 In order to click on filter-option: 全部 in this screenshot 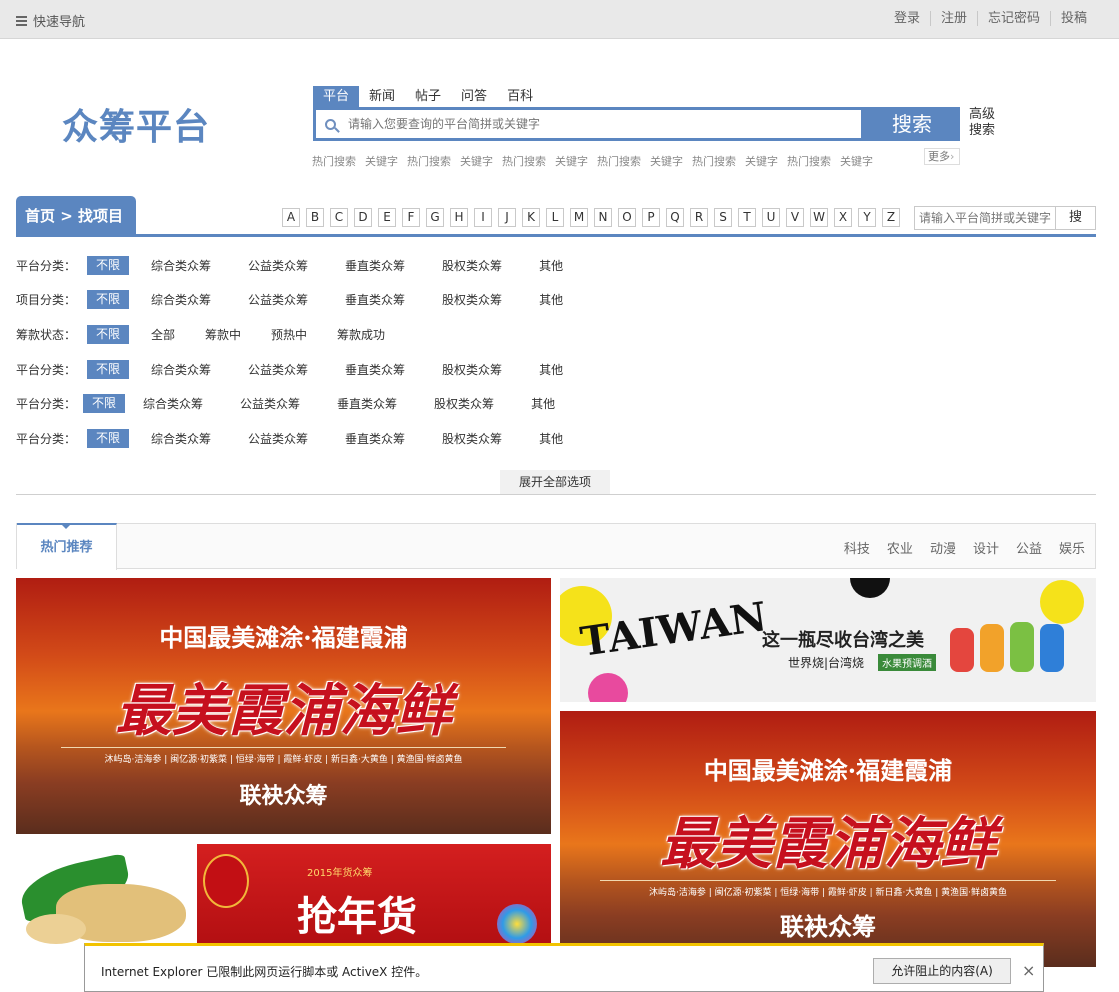, I will do `click(163, 334)`.